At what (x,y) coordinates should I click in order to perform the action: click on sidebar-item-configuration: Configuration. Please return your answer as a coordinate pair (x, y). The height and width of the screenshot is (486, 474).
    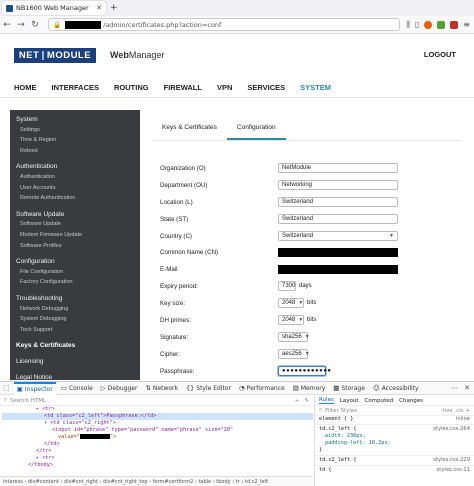
    Looking at the image, I should click on (35, 261).